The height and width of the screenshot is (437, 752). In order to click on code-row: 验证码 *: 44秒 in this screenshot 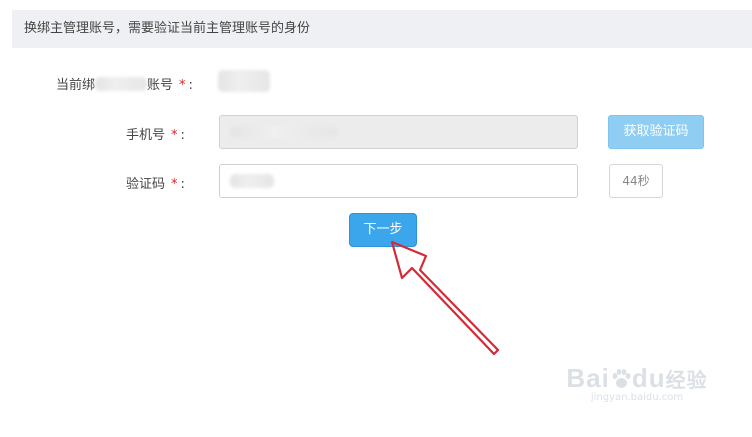, I will do `click(376, 181)`.